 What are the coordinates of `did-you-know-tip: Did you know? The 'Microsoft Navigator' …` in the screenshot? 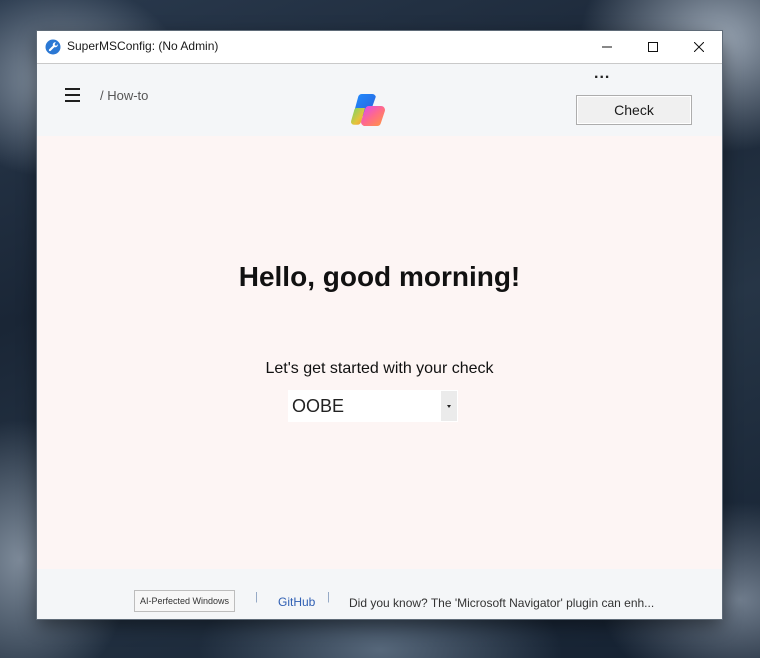 It's located at (502, 603).